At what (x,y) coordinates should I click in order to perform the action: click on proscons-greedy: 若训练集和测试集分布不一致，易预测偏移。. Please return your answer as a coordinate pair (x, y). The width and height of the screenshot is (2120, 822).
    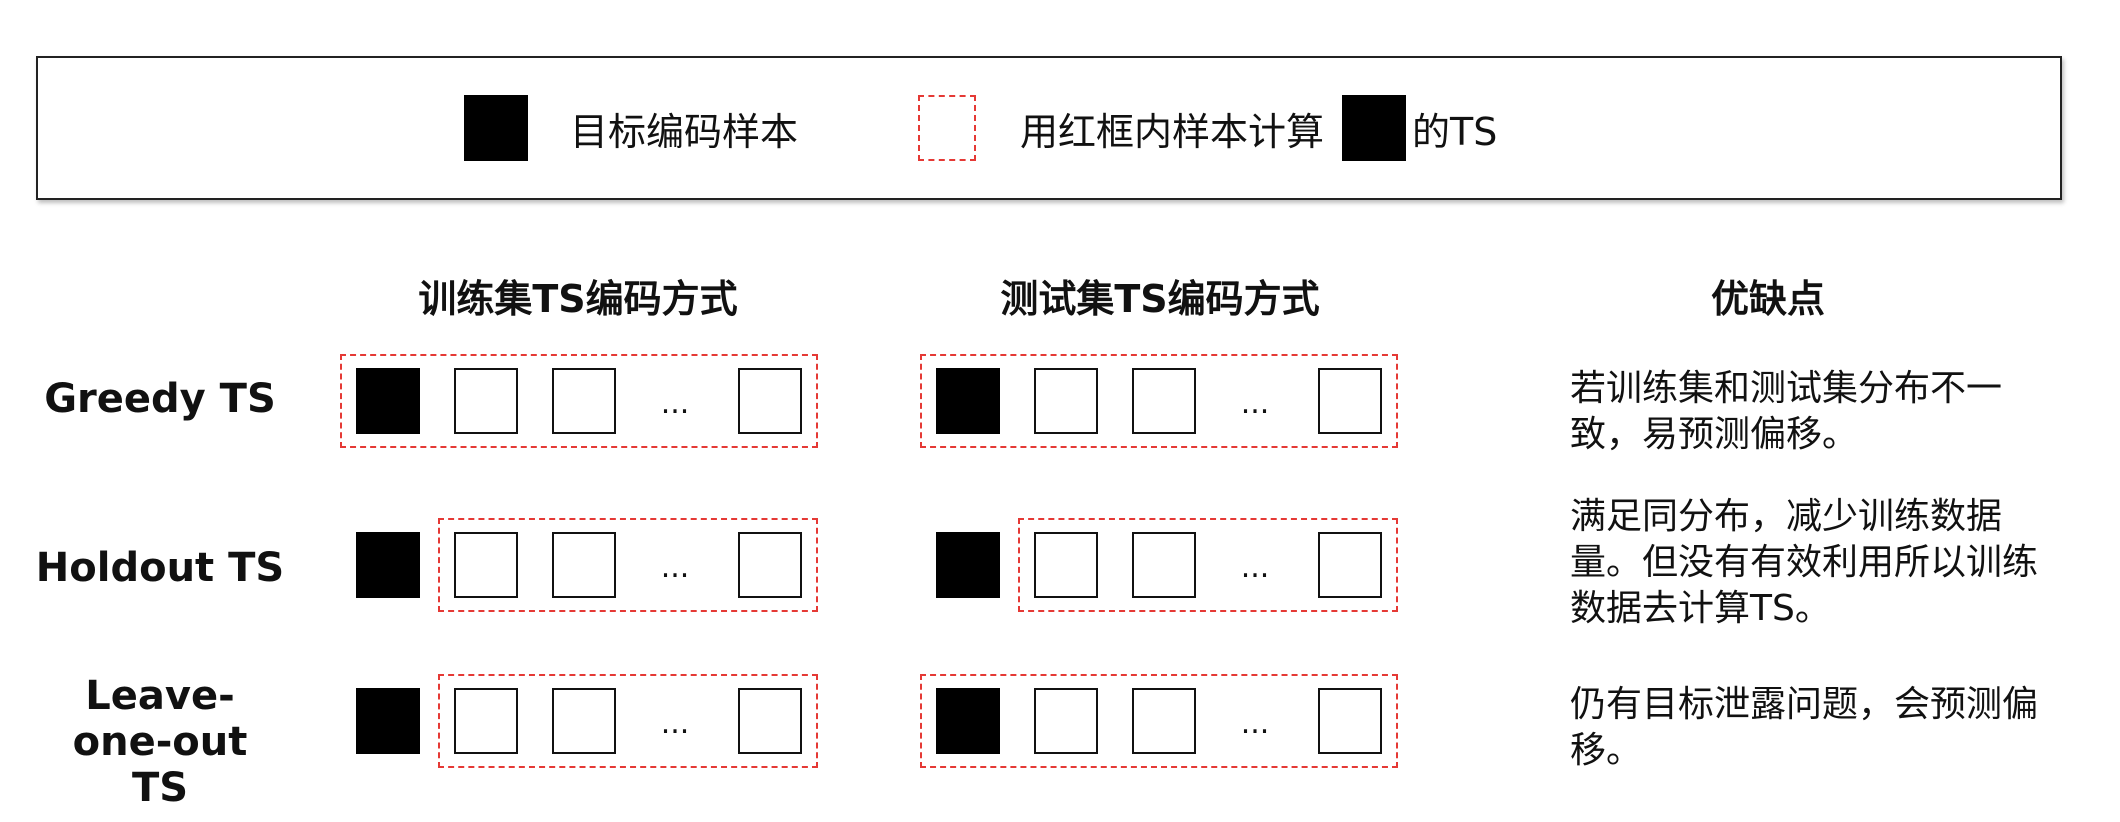
    Looking at the image, I should click on (1786, 411).